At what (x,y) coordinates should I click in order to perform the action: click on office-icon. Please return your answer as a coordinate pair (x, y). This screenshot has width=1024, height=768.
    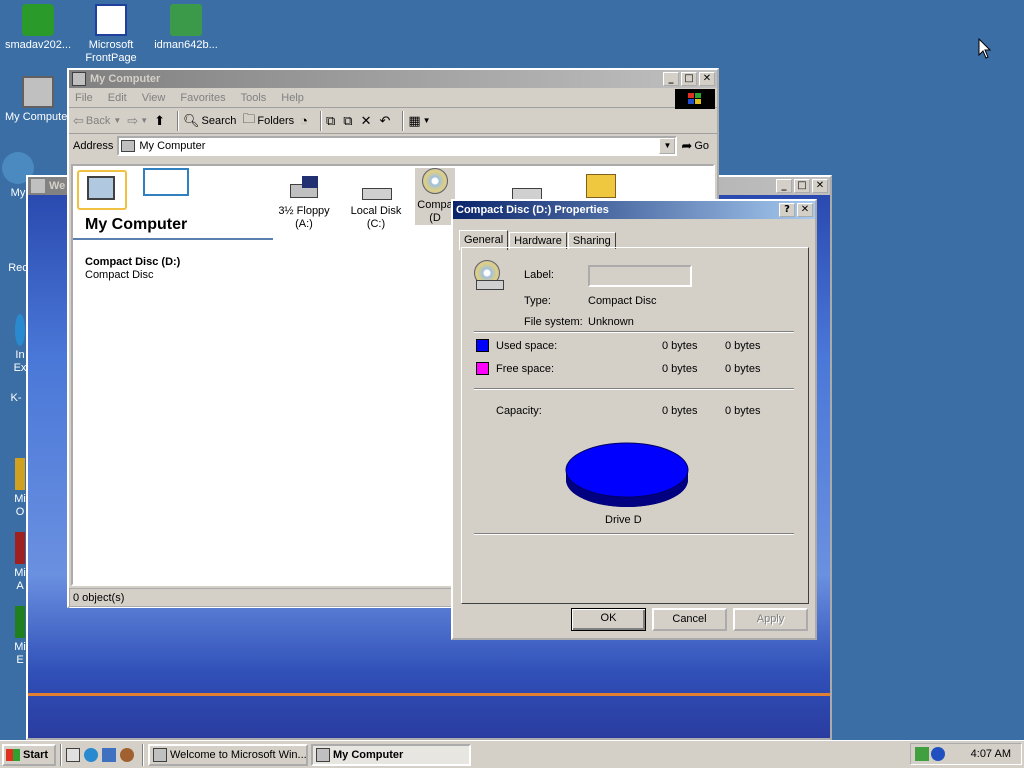
    Looking at the image, I should click on (20, 622).